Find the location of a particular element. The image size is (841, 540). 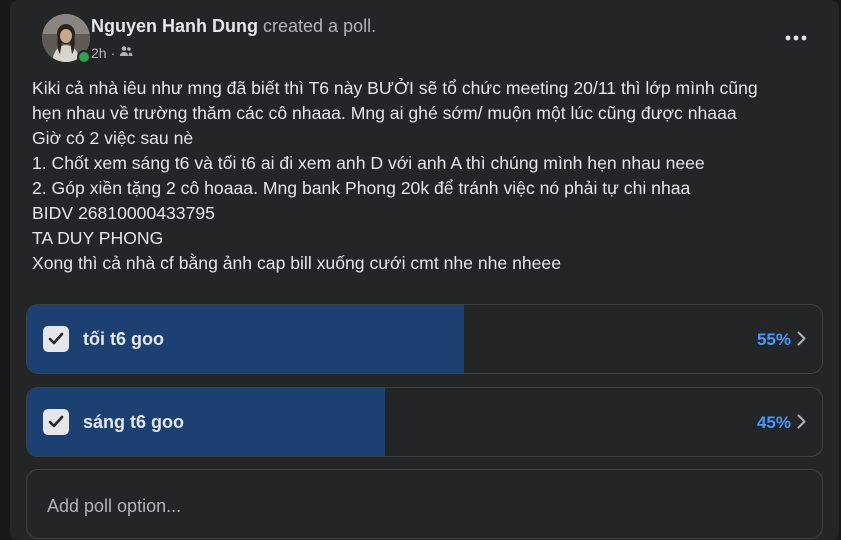

poll-option-sang-t6: sáng t6 goo 45% is located at coordinates (424, 422).